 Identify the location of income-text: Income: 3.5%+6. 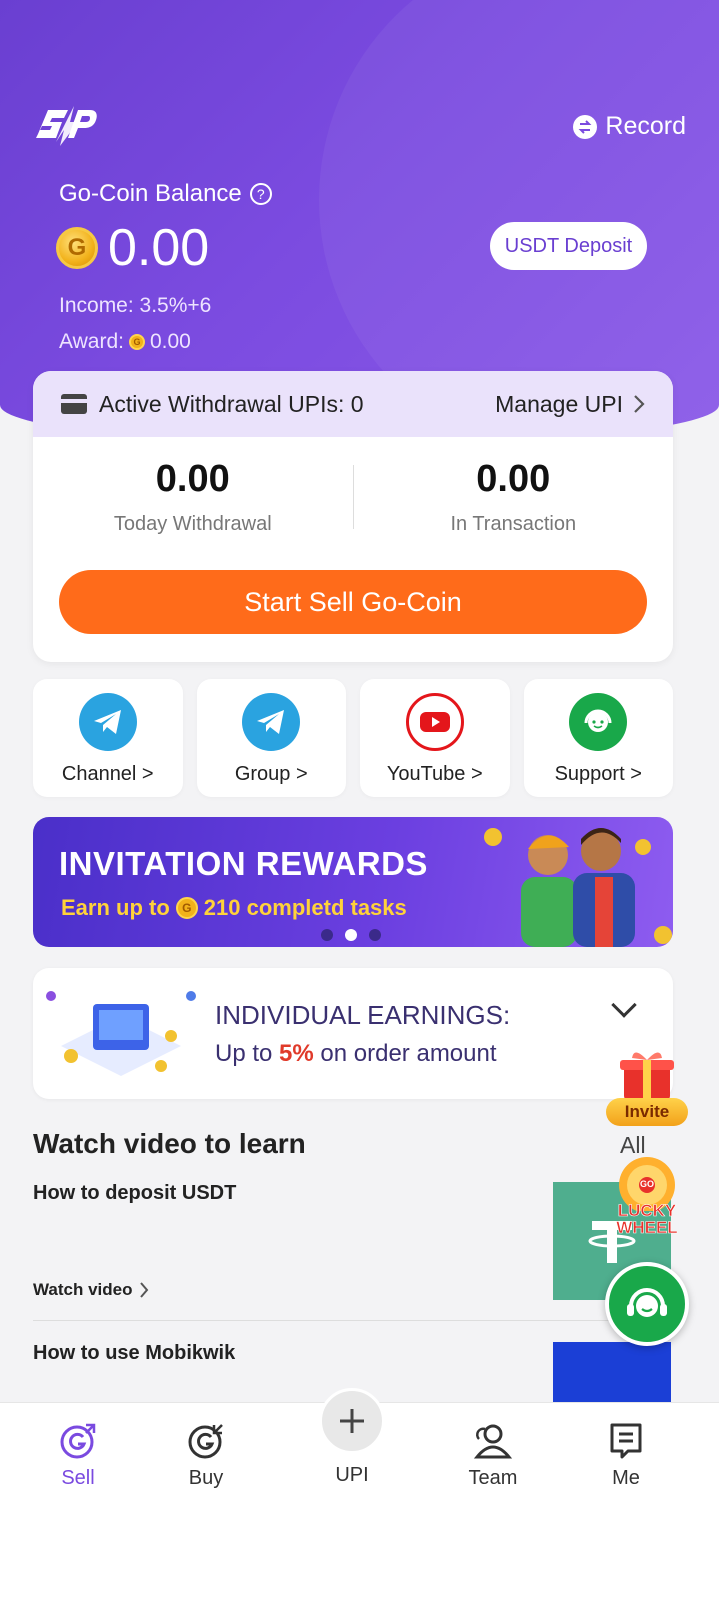
(135, 305).